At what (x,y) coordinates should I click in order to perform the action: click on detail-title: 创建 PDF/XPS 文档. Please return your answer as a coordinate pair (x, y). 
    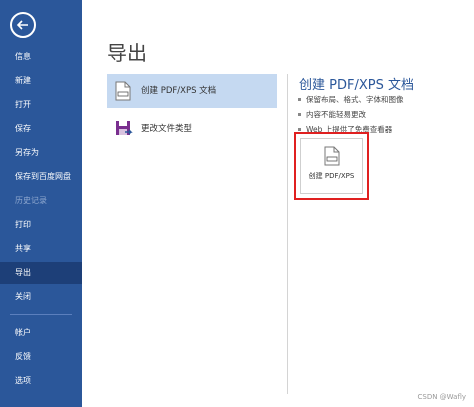
    Looking at the image, I should click on (356, 85).